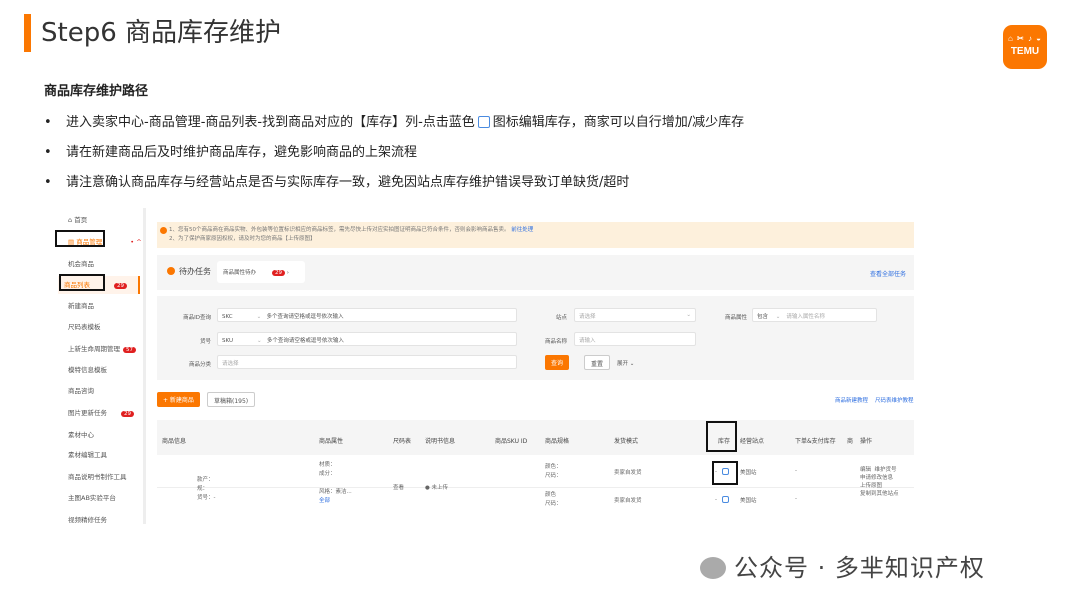 Image resolution: width=1080 pixels, height=607 pixels. Describe the element at coordinates (894, 400) in the screenshot. I see `guide-link: 尺码表维护教程` at that location.